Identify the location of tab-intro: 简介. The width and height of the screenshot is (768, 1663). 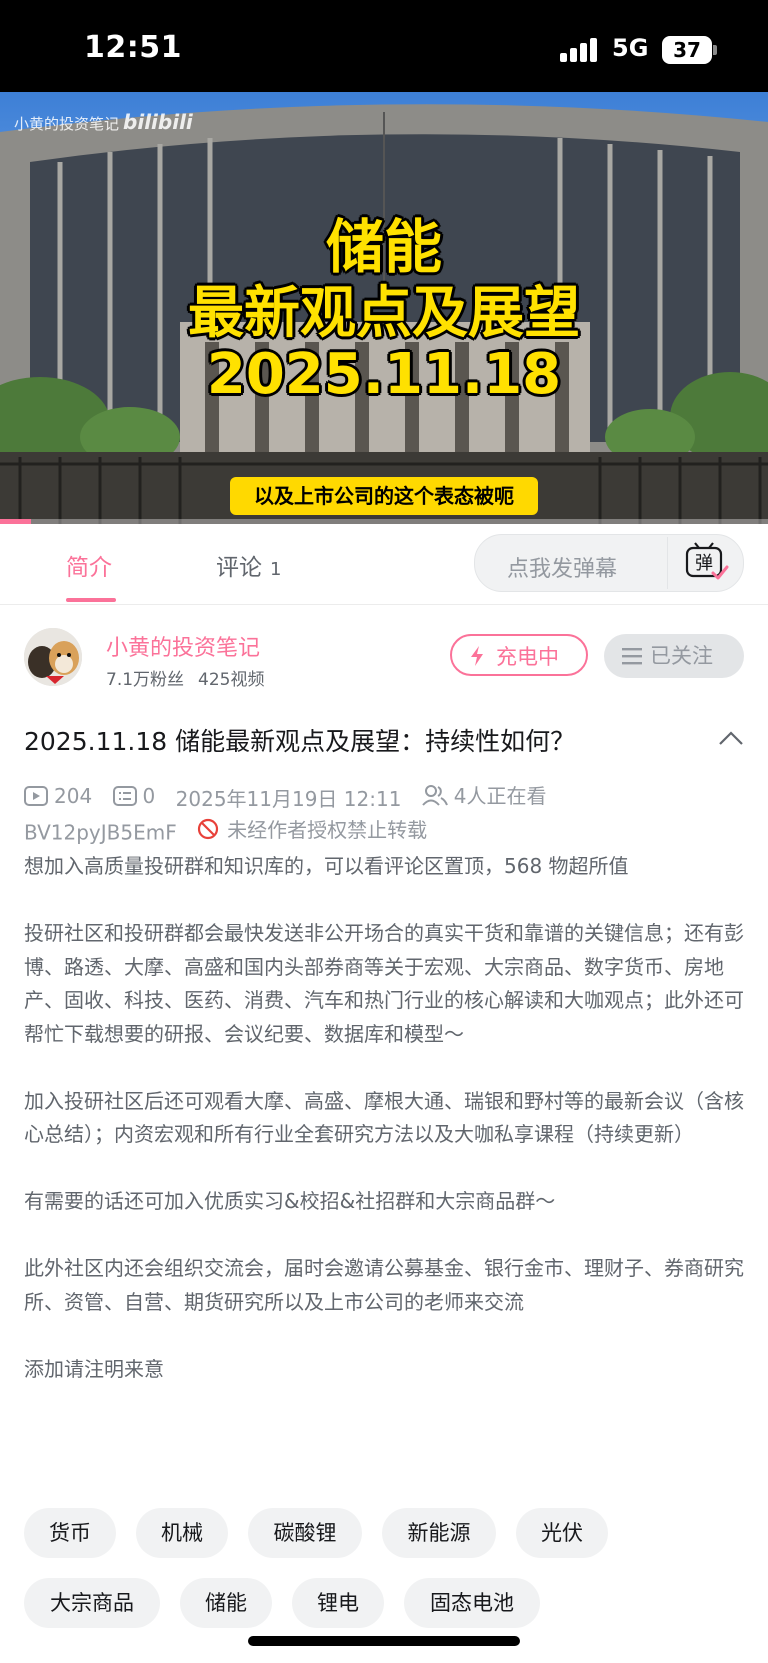
(89, 565).